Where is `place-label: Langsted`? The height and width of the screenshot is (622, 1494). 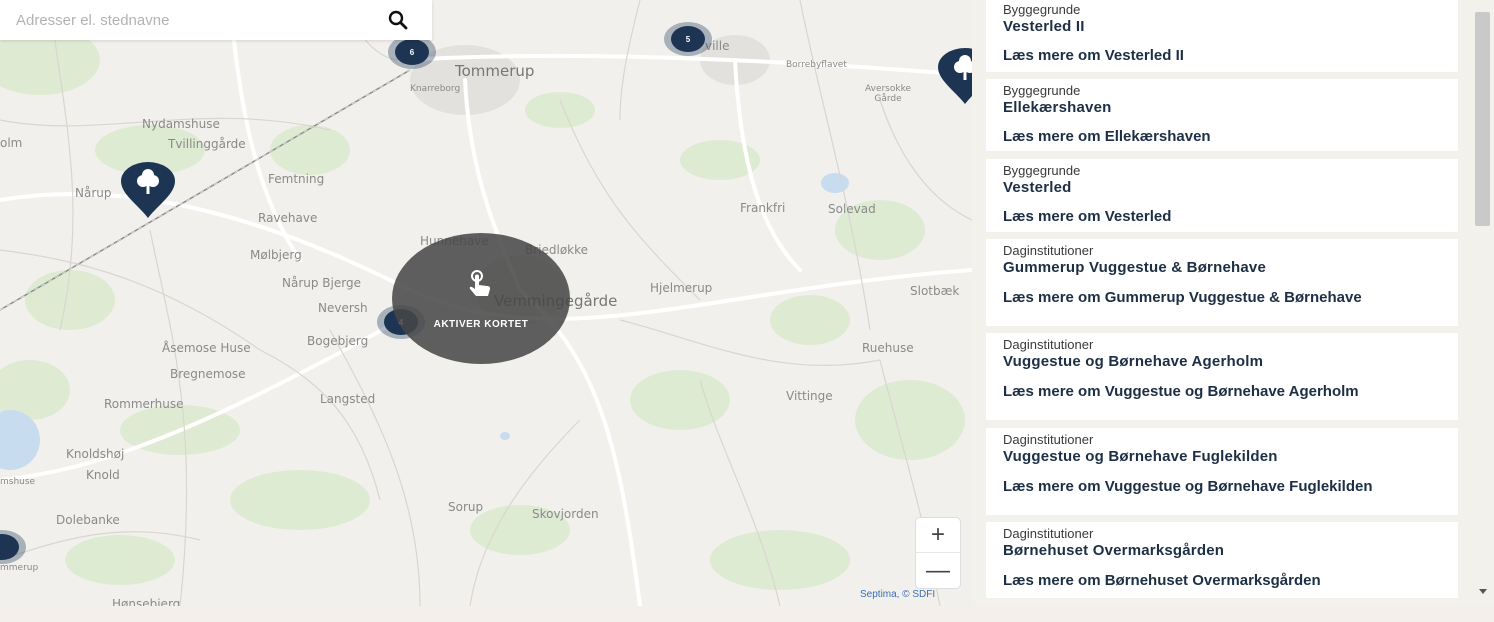
place-label: Langsted is located at coordinates (348, 399).